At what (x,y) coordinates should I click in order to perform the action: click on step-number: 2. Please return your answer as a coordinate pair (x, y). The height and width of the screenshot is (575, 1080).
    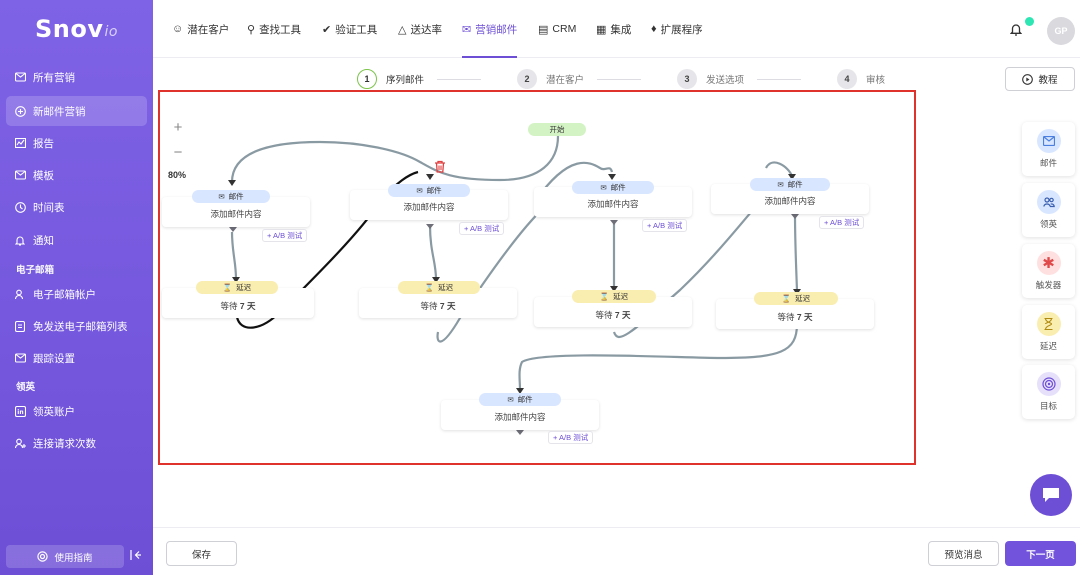
    Looking at the image, I should click on (527, 79).